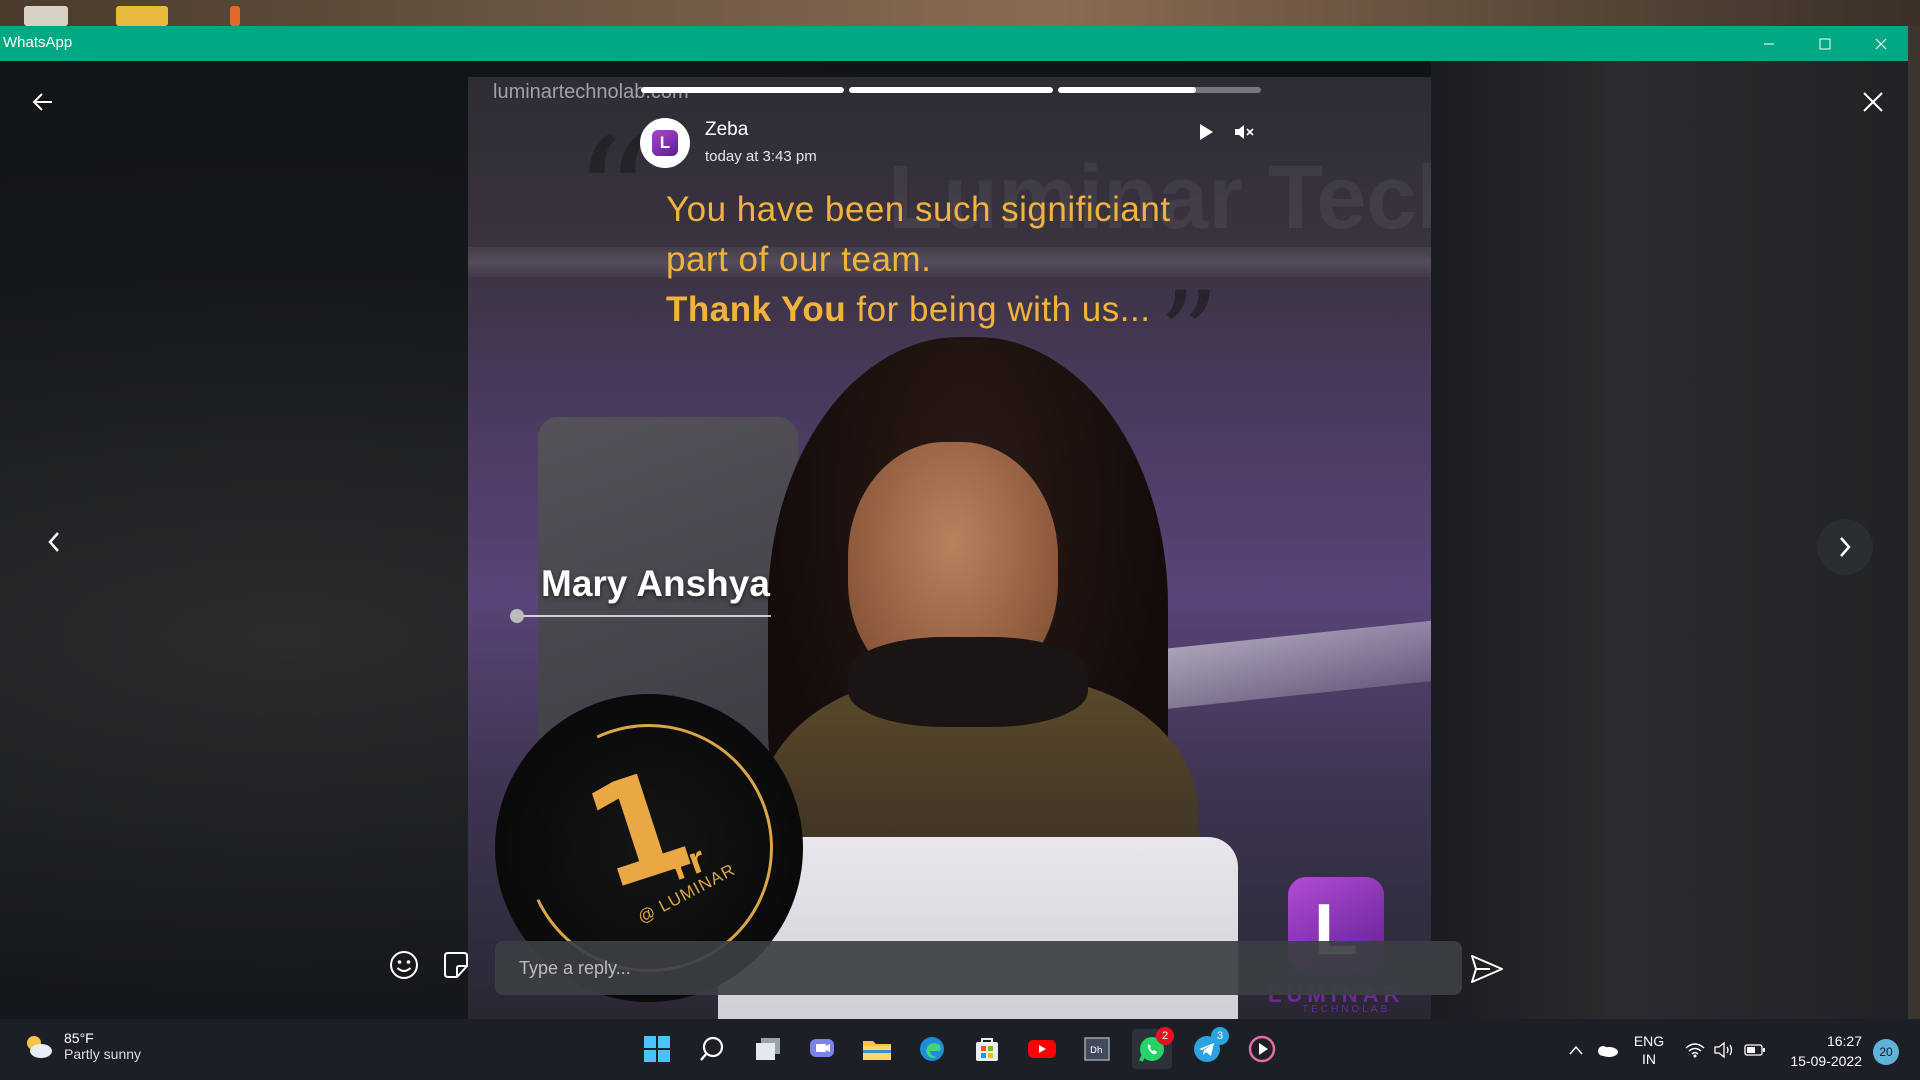  I want to click on partly-sunny-icon, so click(39, 1047).